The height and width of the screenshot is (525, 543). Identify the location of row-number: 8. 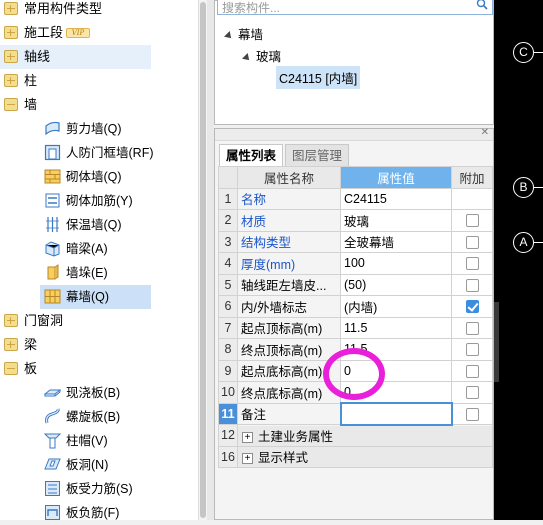
(228, 349).